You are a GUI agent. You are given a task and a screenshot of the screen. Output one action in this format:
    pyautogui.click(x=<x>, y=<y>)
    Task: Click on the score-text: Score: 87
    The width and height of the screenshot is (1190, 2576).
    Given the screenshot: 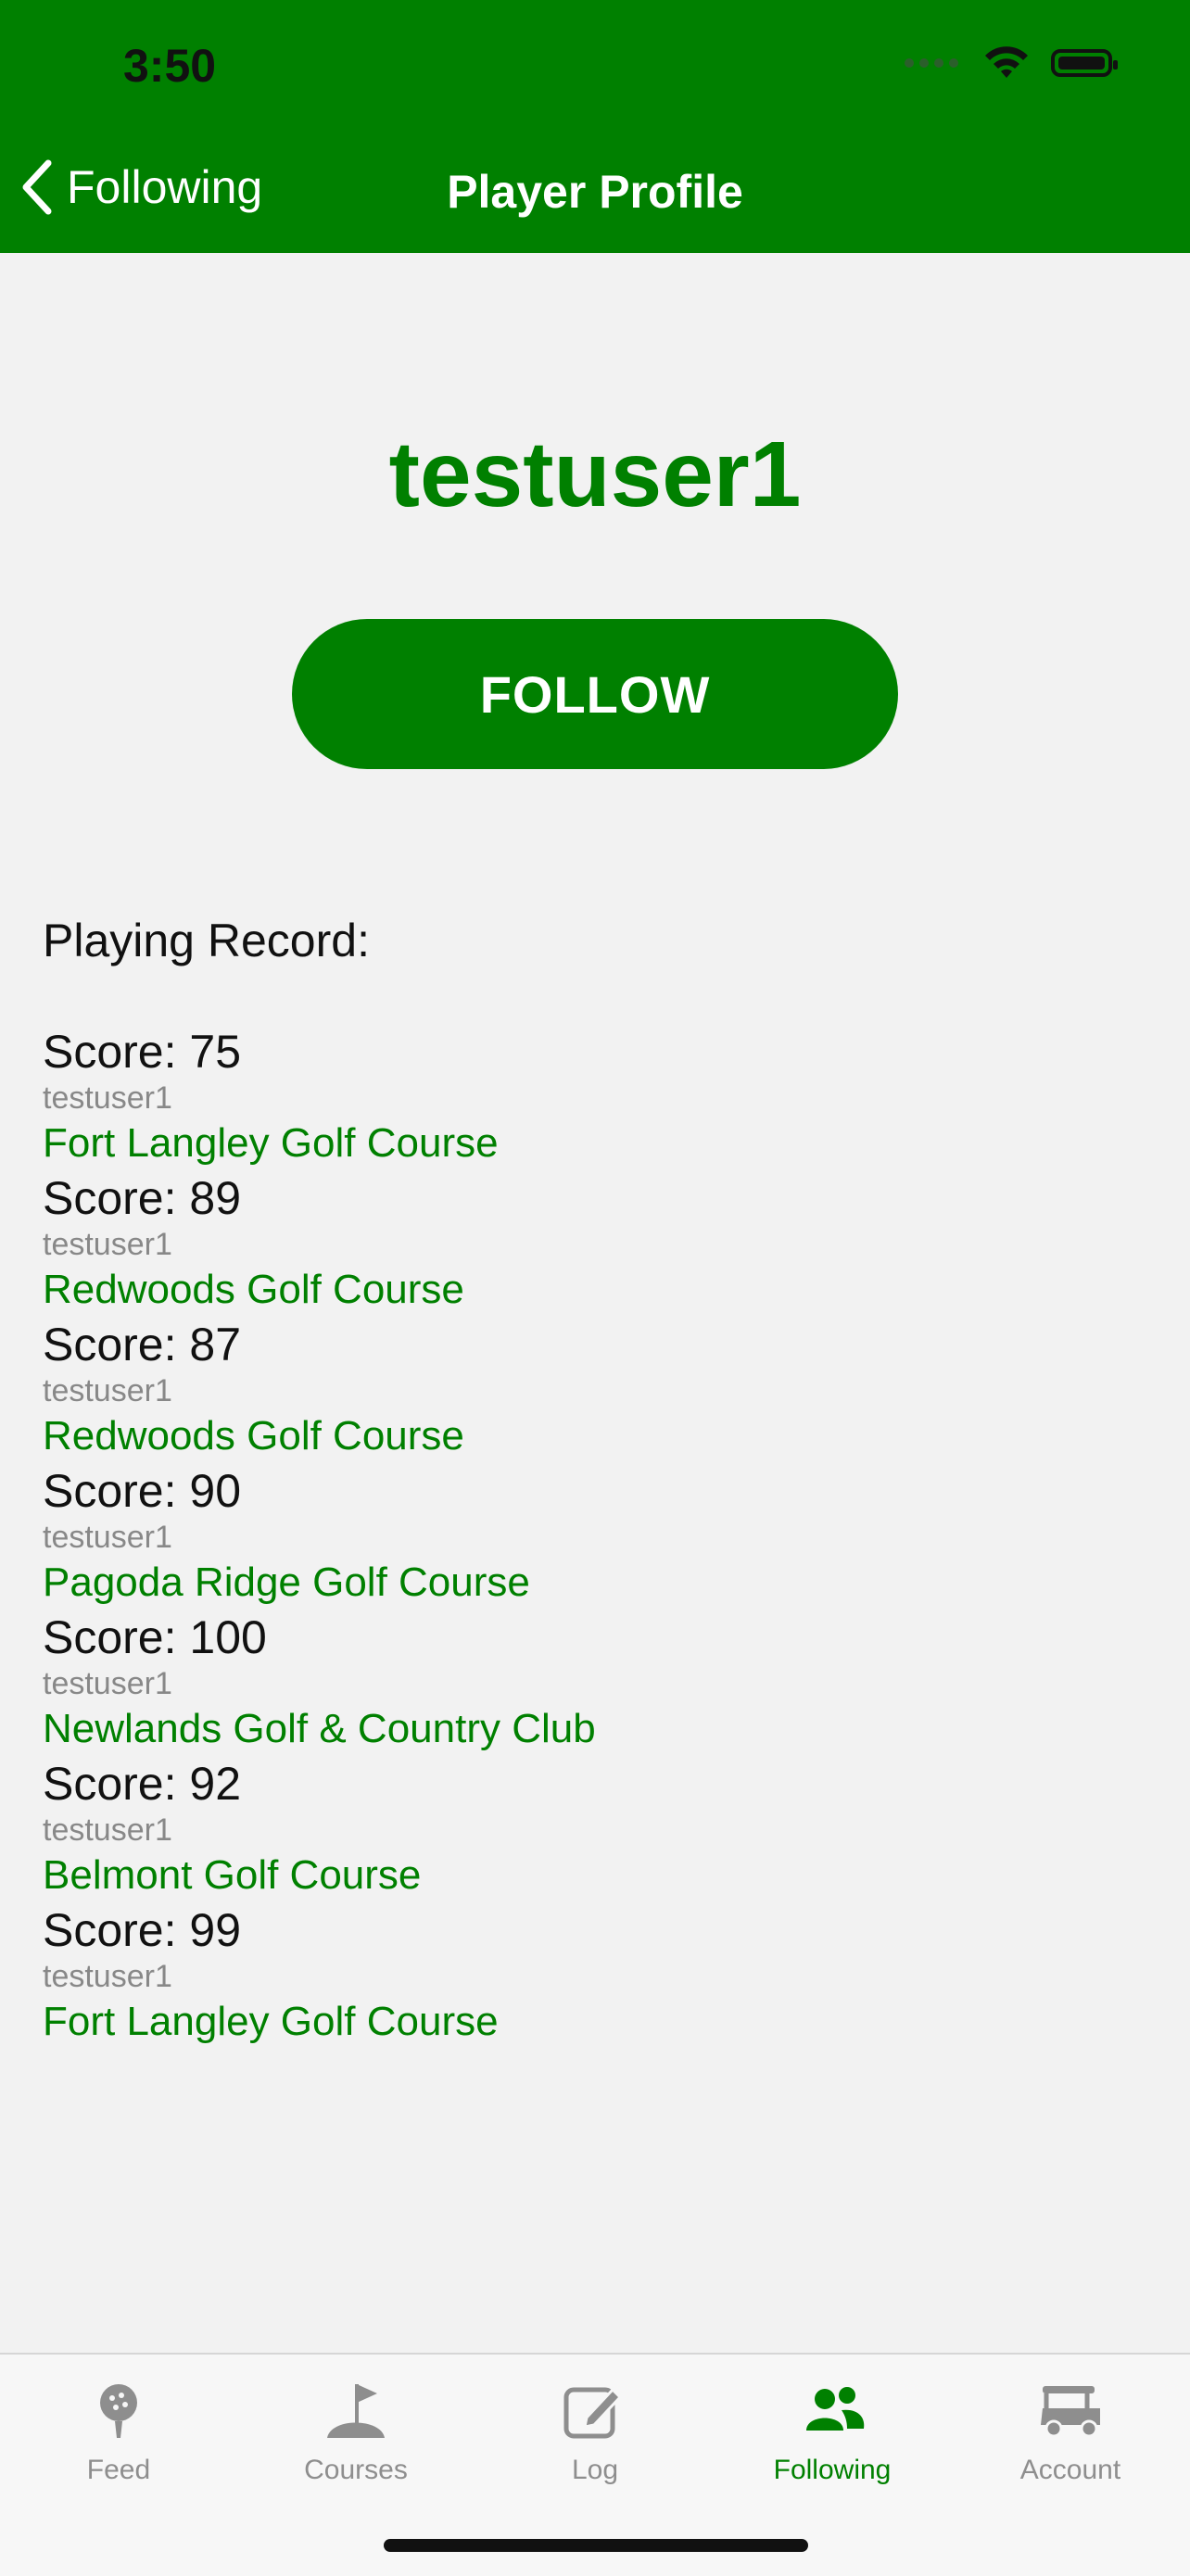 What is the action you would take?
    pyautogui.click(x=142, y=1344)
    